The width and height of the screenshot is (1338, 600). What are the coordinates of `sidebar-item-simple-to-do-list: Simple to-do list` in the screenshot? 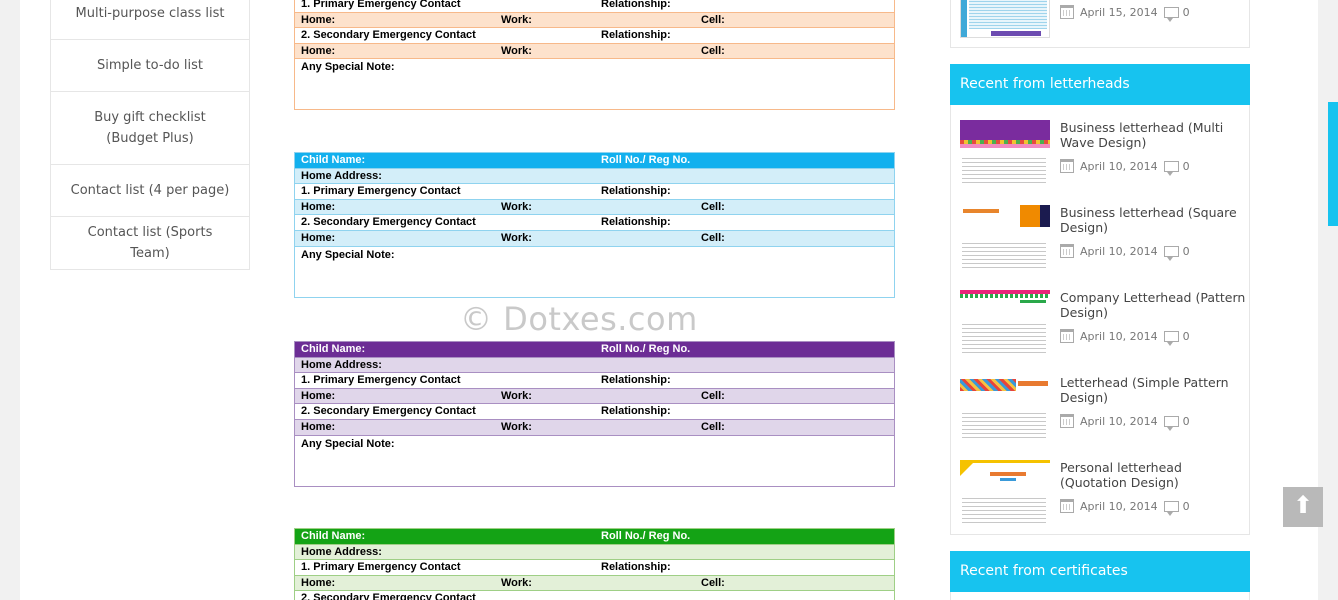 It's located at (150, 66).